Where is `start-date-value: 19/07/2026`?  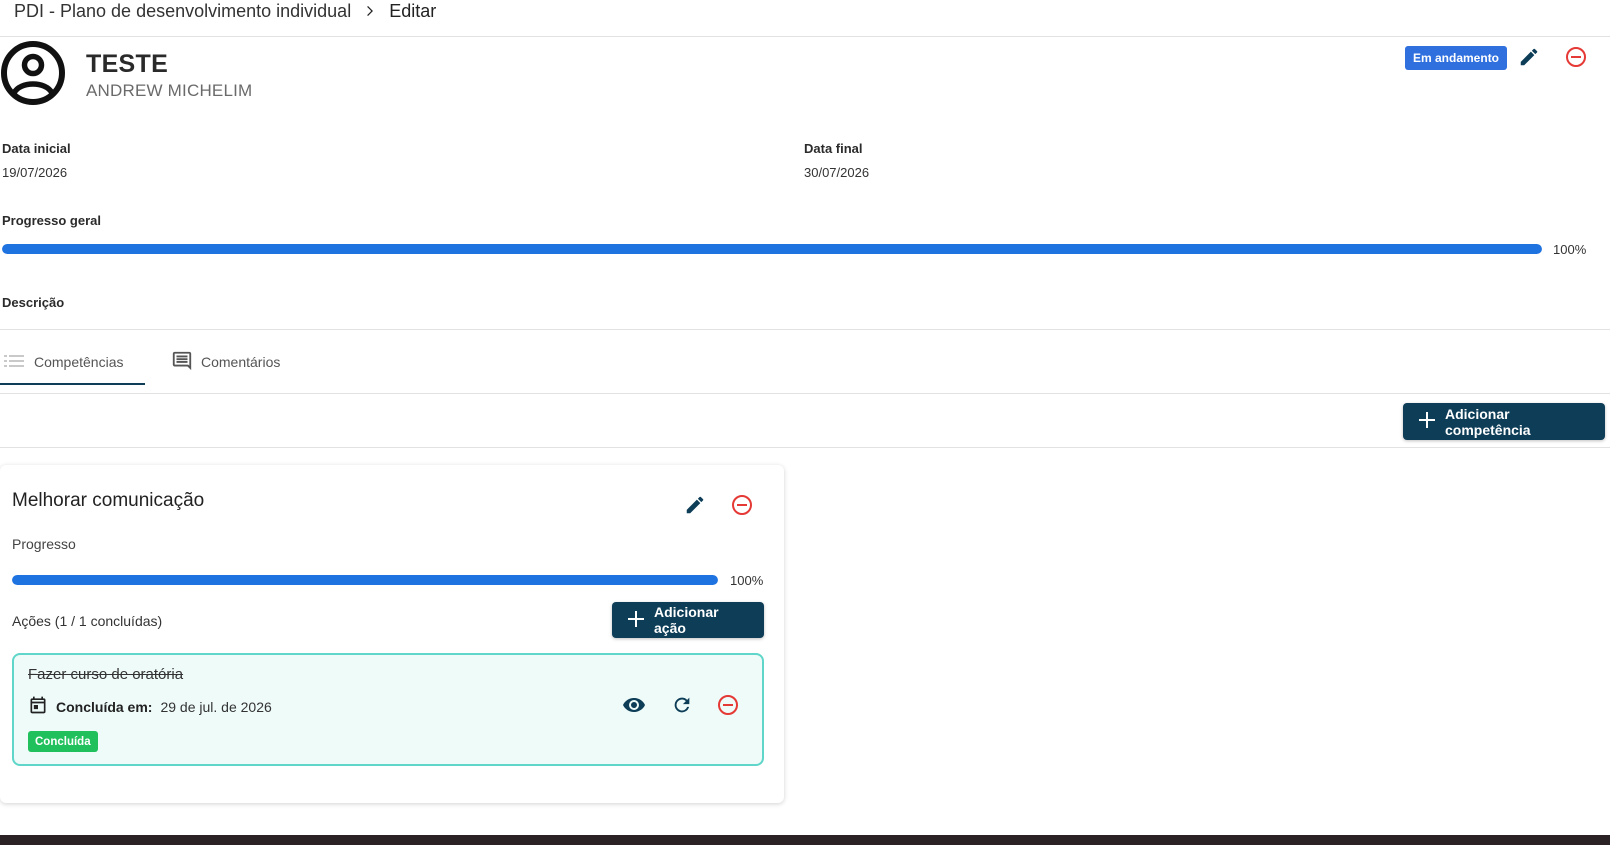
start-date-value: 19/07/2026 is located at coordinates (35, 172).